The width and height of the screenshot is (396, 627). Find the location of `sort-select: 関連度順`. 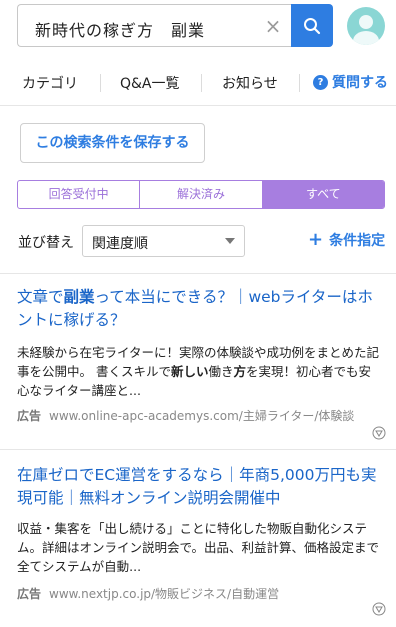

sort-select: 関連度順 is located at coordinates (163, 241).